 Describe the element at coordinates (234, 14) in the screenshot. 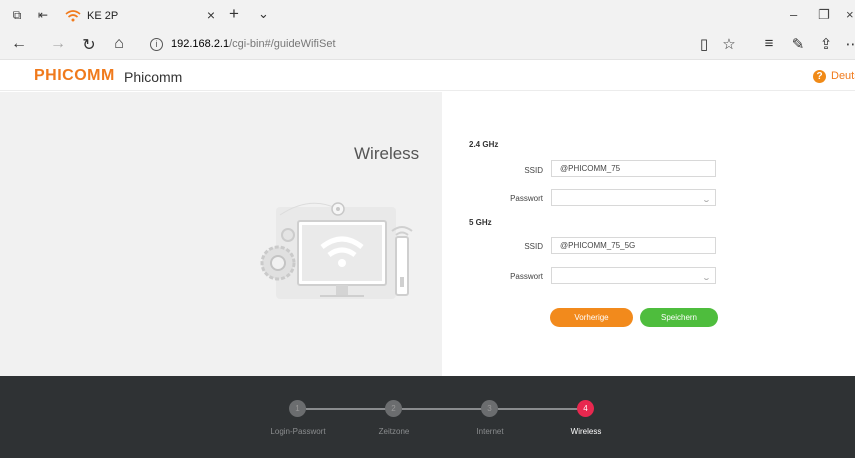

I see `new-tab-icon: +` at that location.